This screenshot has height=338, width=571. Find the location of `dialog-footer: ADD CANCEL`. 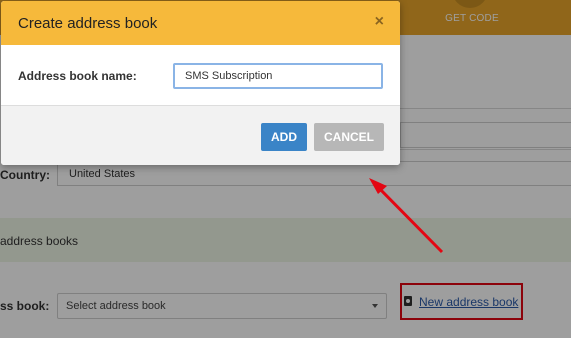

dialog-footer: ADD CANCEL is located at coordinates (200, 135).